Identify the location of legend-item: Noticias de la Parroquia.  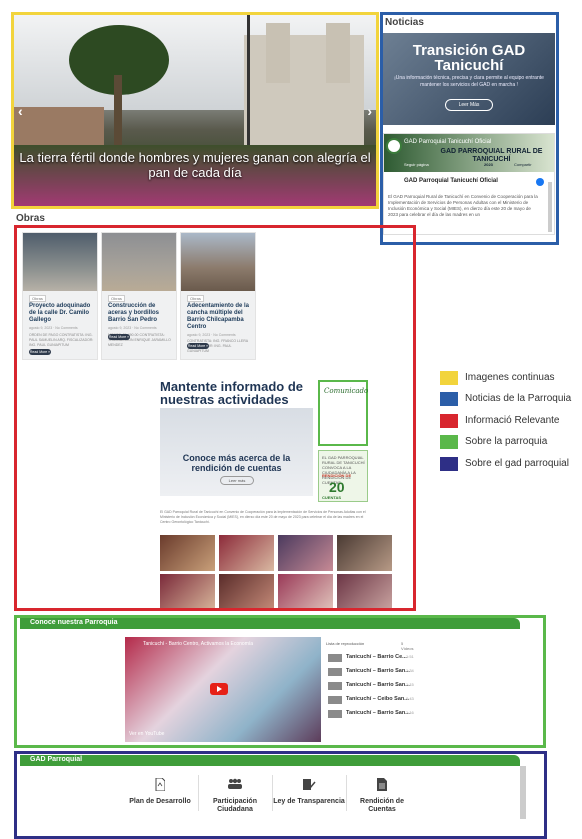
(510, 400).